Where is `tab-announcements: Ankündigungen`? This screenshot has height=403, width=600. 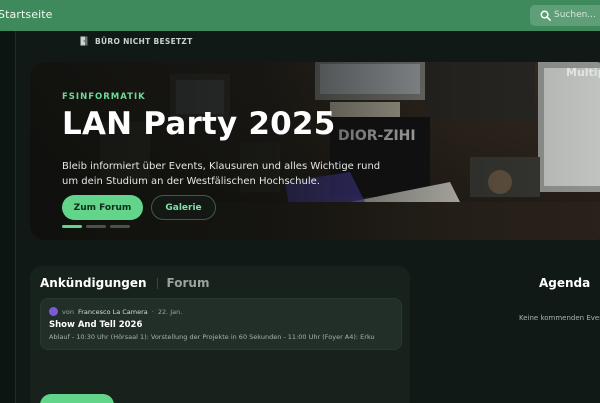
tab-announcements: Ankündigungen is located at coordinates (93, 283).